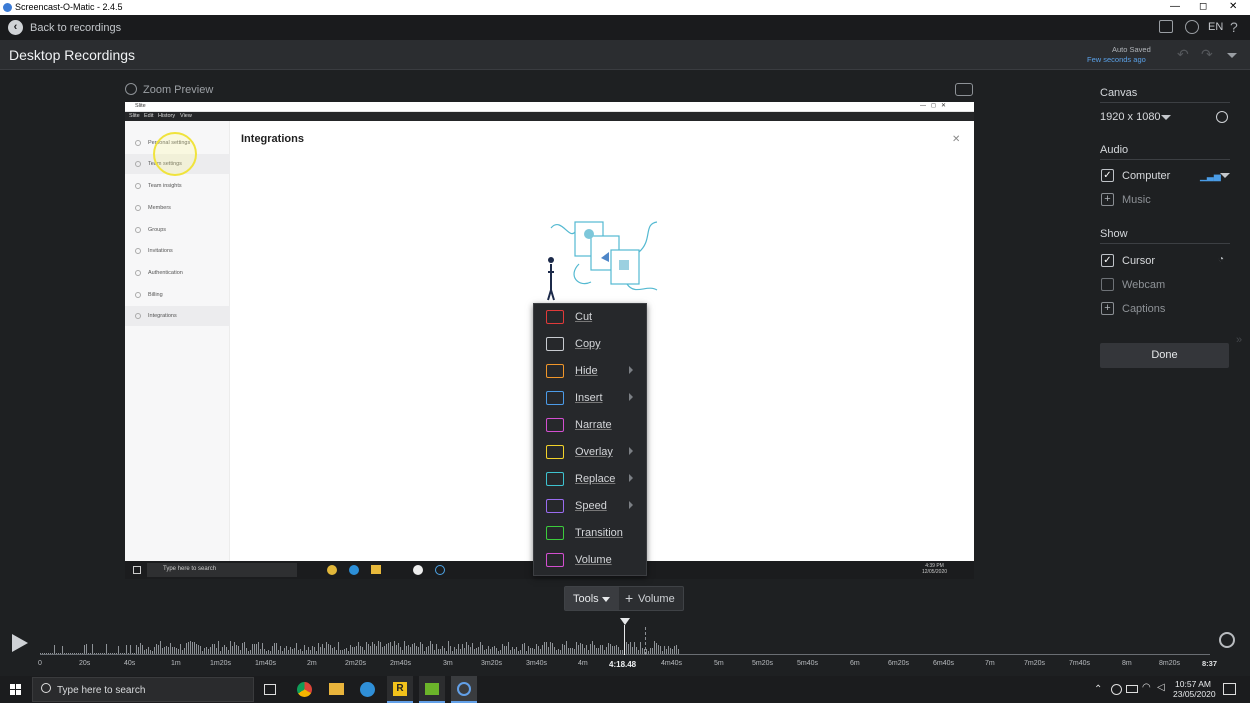  I want to click on expand-panel-icon: », so click(1239, 340).